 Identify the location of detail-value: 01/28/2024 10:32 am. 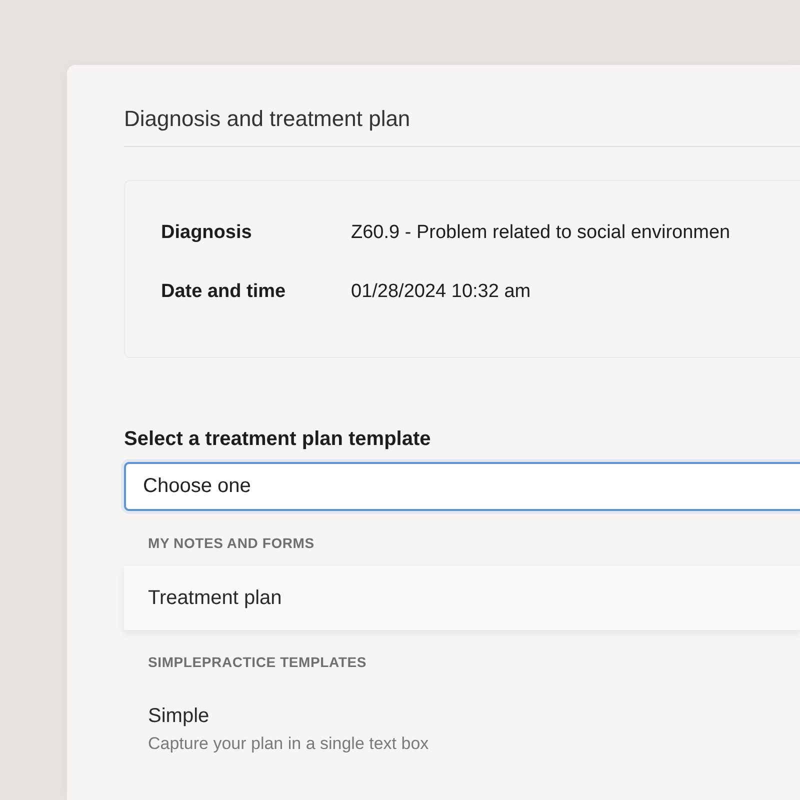
(441, 292).